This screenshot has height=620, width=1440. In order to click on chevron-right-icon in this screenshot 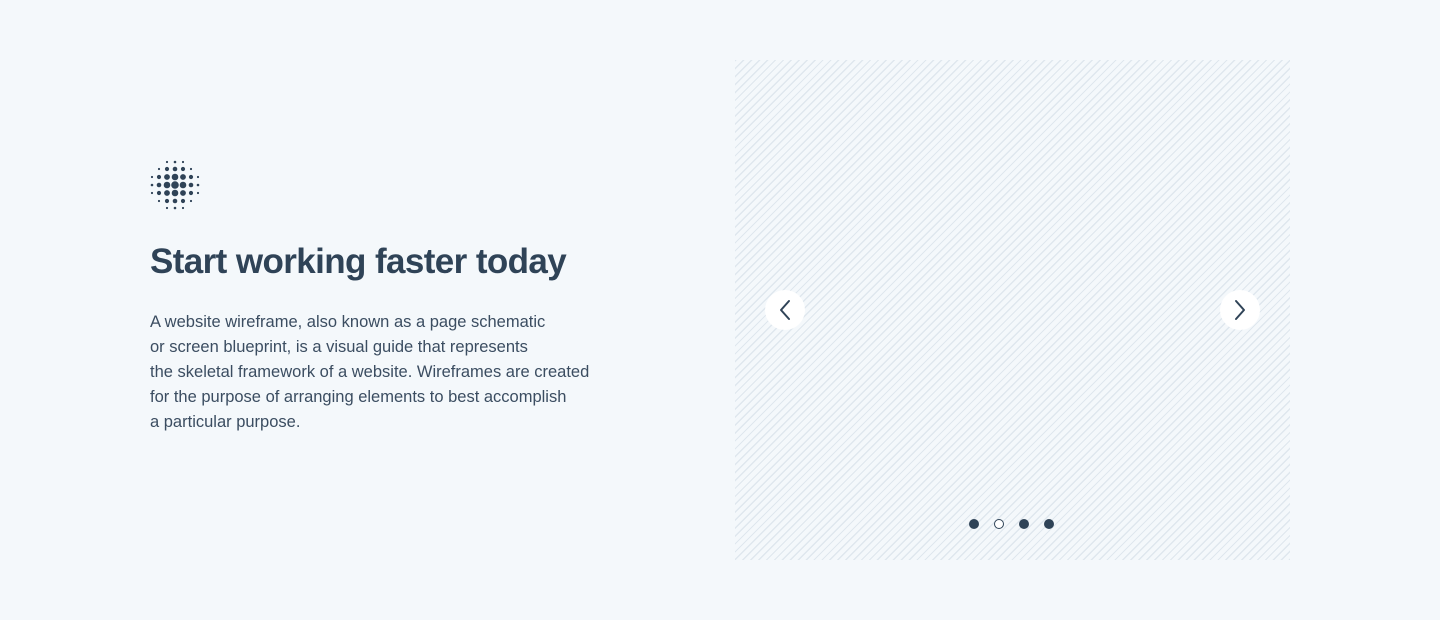, I will do `click(1240, 310)`.